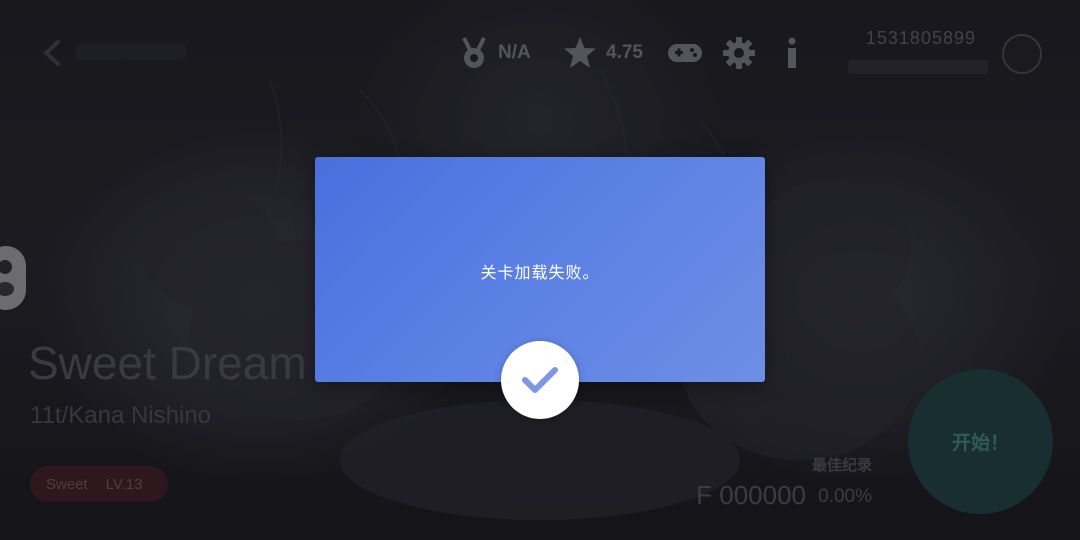  Describe the element at coordinates (540, 273) in the screenshot. I see `dialog-message: 关卡加载失败。` at that location.